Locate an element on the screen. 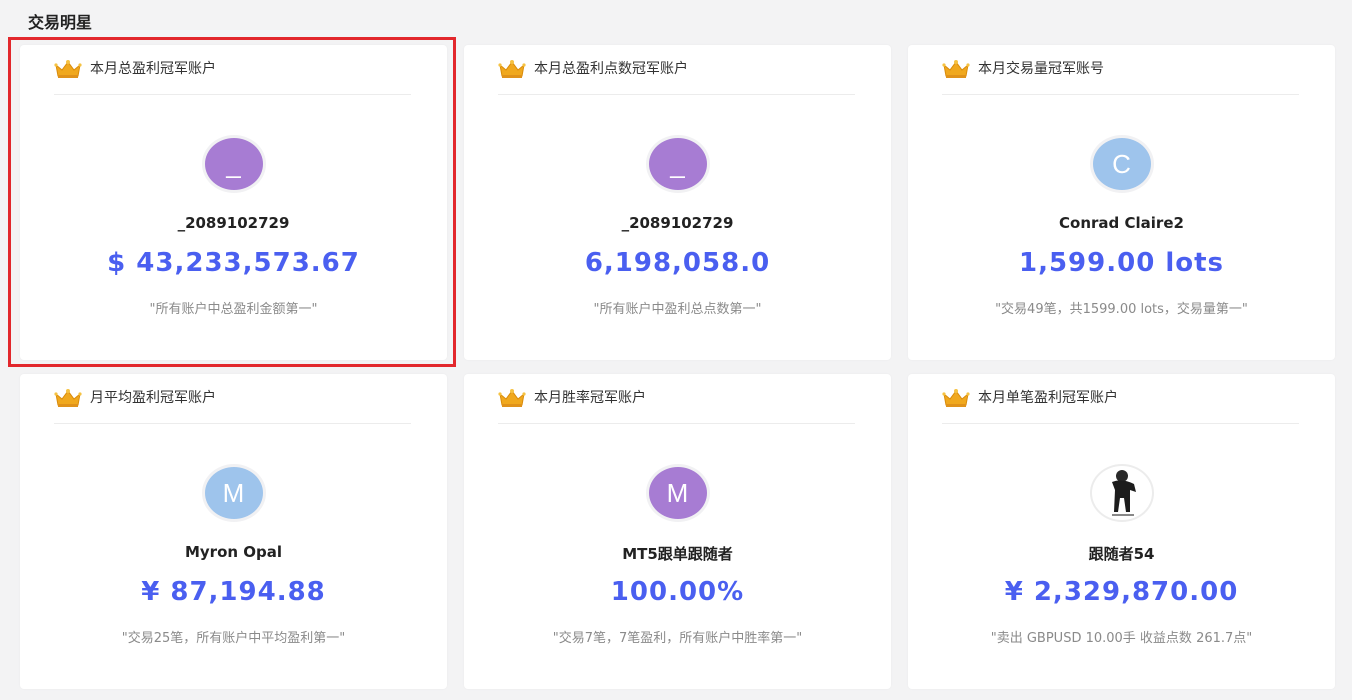 This screenshot has width=1352, height=700. card-header: 本月胜率冠军账户 is located at coordinates (676, 406).